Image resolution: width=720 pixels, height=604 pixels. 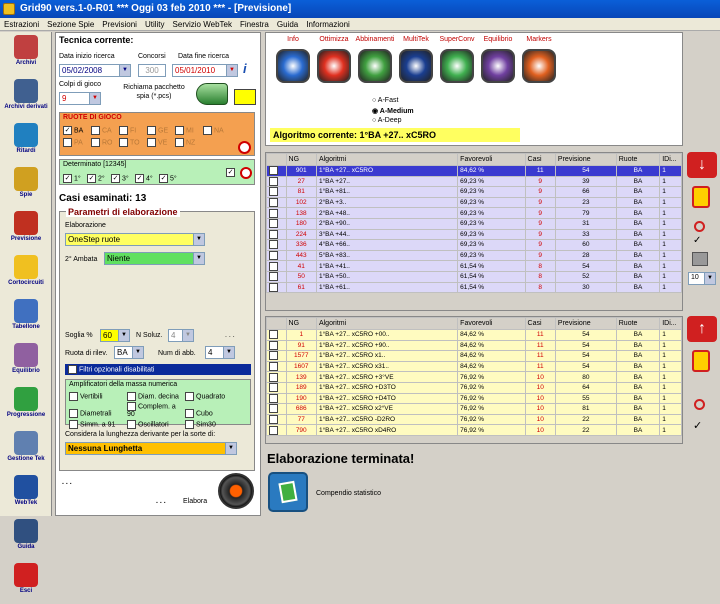 What do you see at coordinates (77, 130) in the screenshot?
I see `ruota-checkbox: ✓ BA` at bounding box center [77, 130].